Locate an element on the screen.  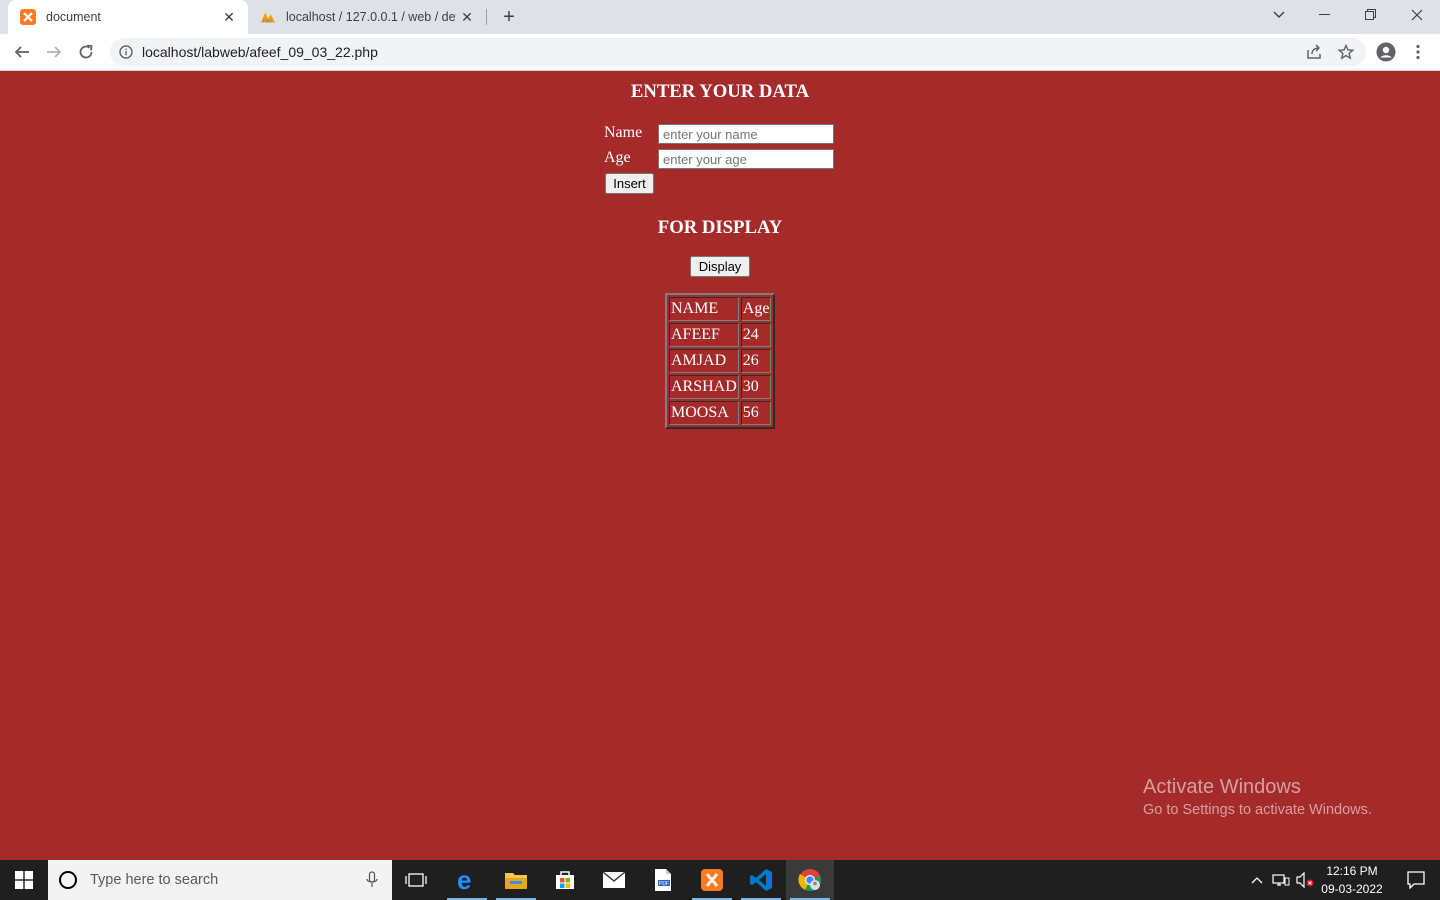
name-input is located at coordinates (746, 134).